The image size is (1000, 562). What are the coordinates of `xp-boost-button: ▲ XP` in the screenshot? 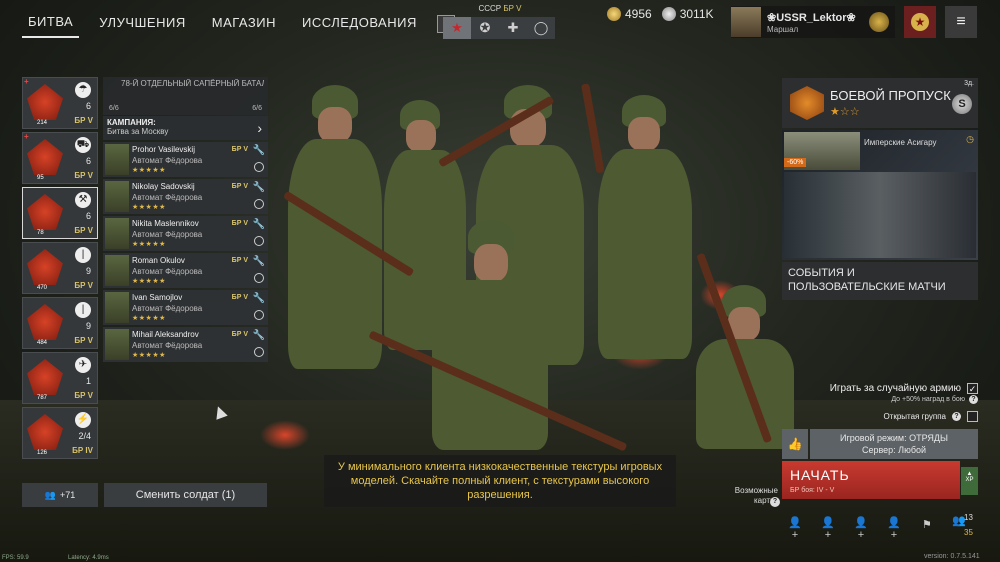 It's located at (969, 481).